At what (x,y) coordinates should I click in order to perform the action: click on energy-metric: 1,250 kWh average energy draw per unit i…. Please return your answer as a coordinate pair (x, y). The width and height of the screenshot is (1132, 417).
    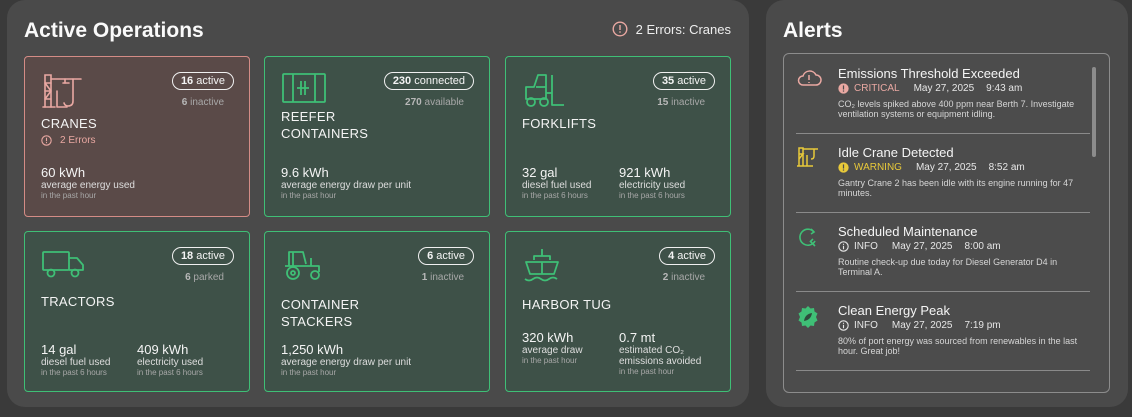
    Looking at the image, I should click on (346, 359).